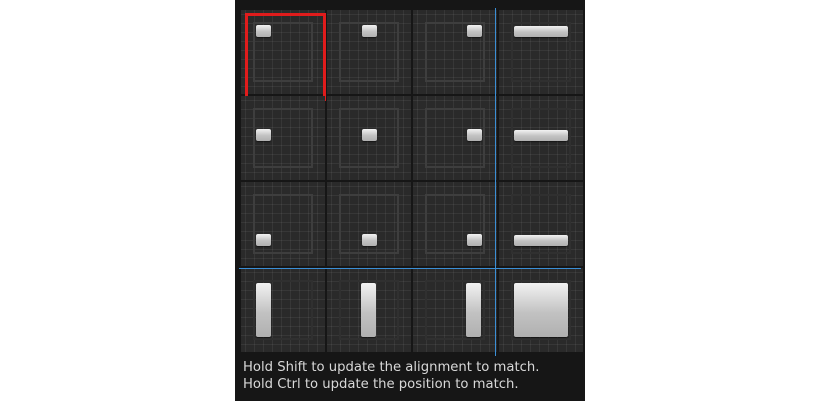  I want to click on anchor-top-right-button, so click(455, 52).